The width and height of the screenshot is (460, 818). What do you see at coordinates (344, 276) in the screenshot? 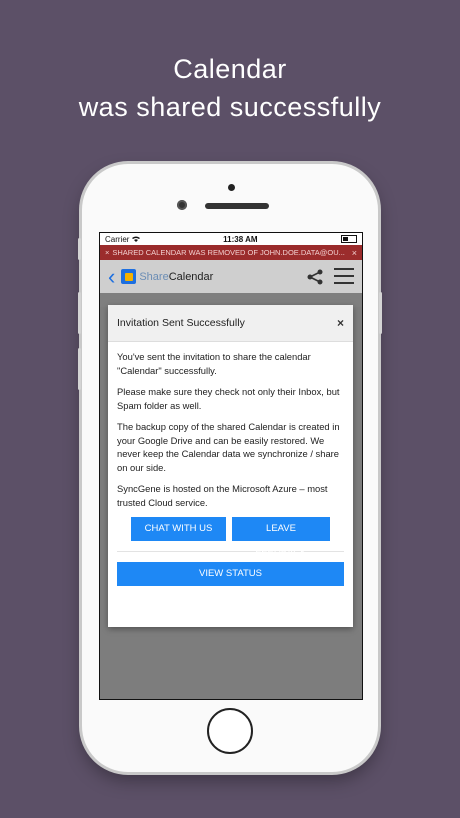
I see `hamburger-menu-icon` at bounding box center [344, 276].